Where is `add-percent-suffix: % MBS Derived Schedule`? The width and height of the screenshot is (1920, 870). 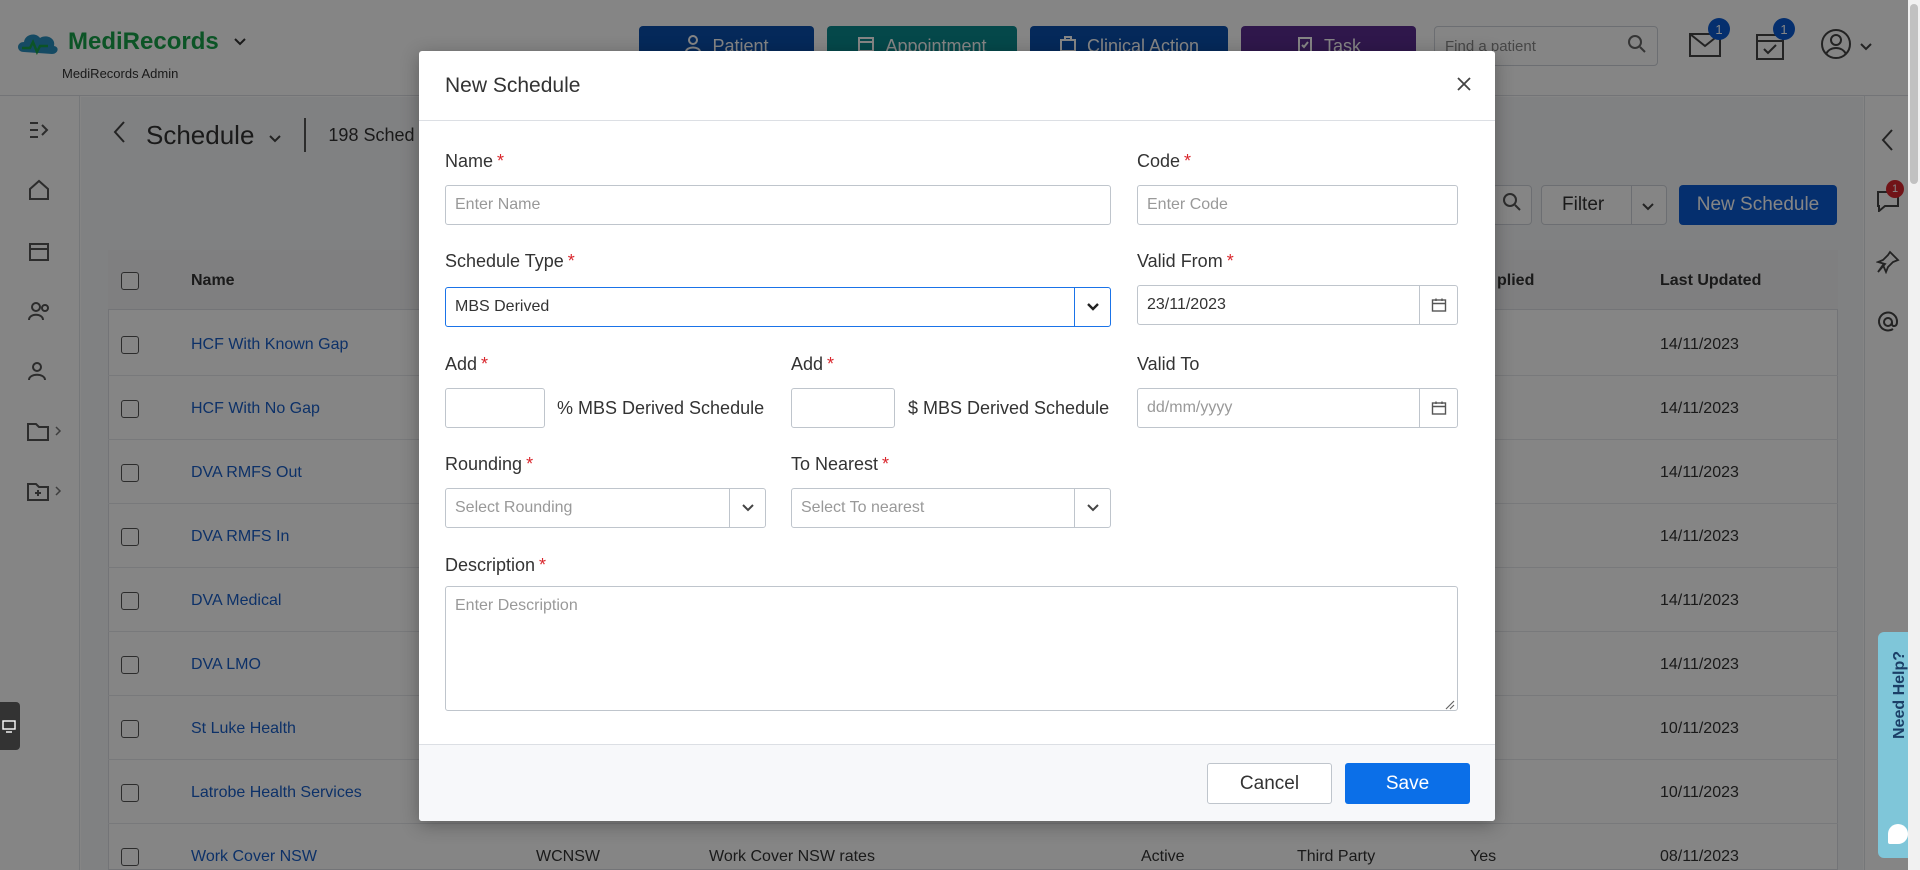 add-percent-suffix: % MBS Derived Schedule is located at coordinates (661, 408).